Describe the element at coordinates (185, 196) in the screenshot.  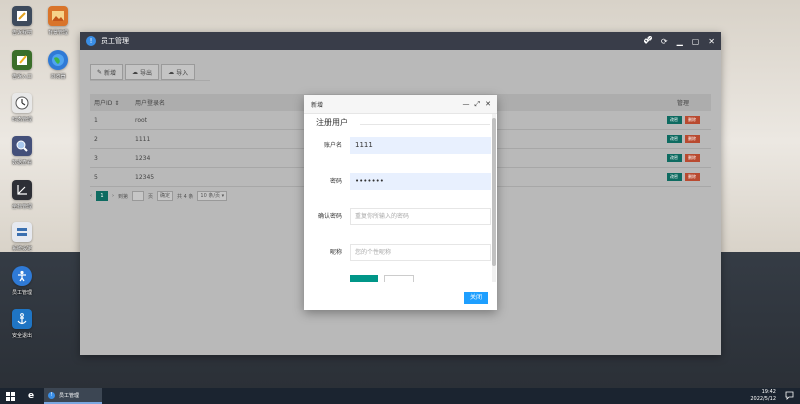
I see `total-count: 共 4 条` at that location.